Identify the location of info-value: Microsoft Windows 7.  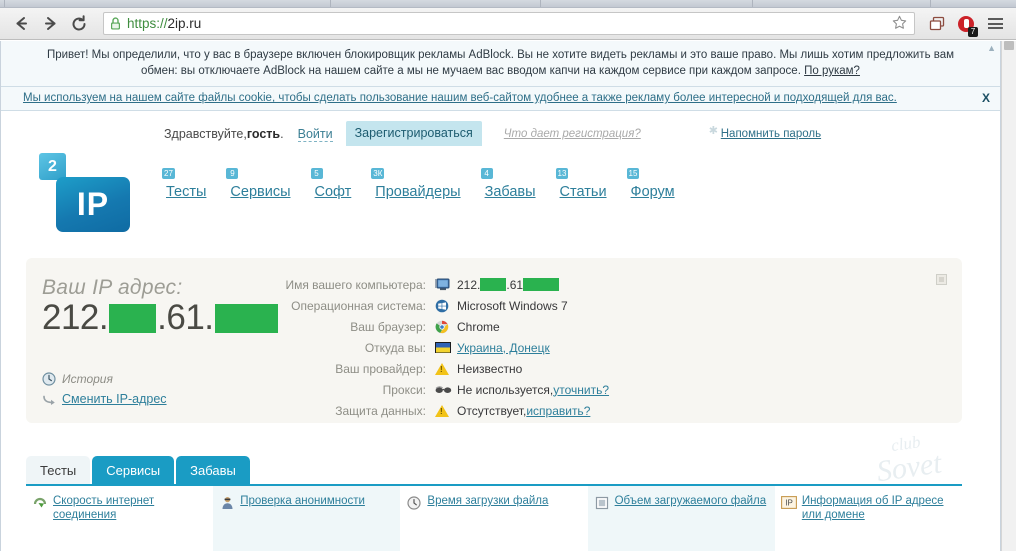
(512, 305).